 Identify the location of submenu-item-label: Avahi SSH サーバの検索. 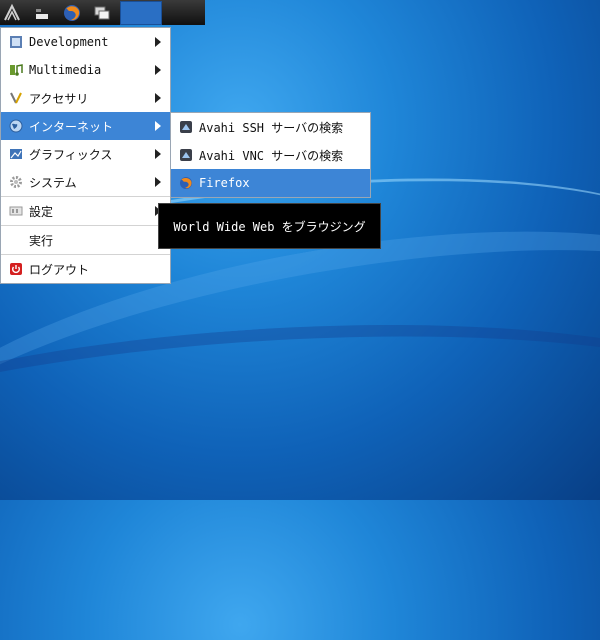
(271, 127).